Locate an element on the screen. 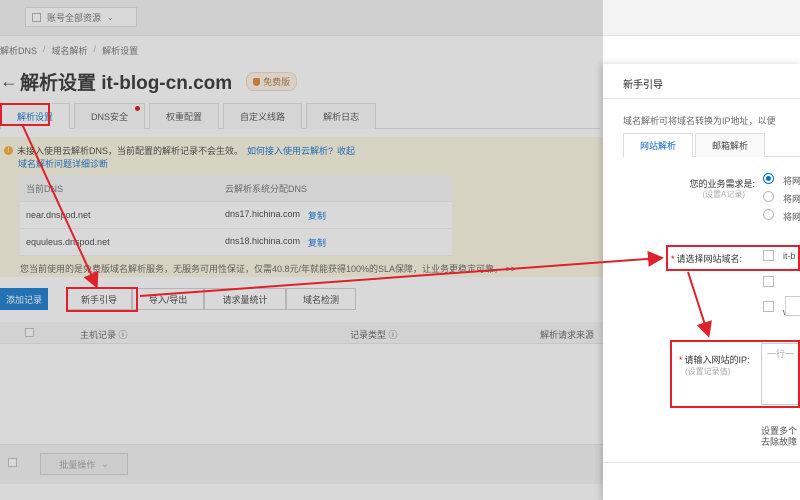  panel-description: 域名解析可将域名转换为IP地址，以便 is located at coordinates (699, 121).